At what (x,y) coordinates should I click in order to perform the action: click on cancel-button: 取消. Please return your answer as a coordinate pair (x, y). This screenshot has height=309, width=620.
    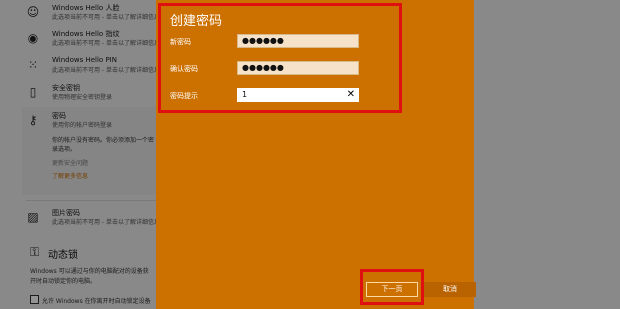
    Looking at the image, I should click on (450, 289).